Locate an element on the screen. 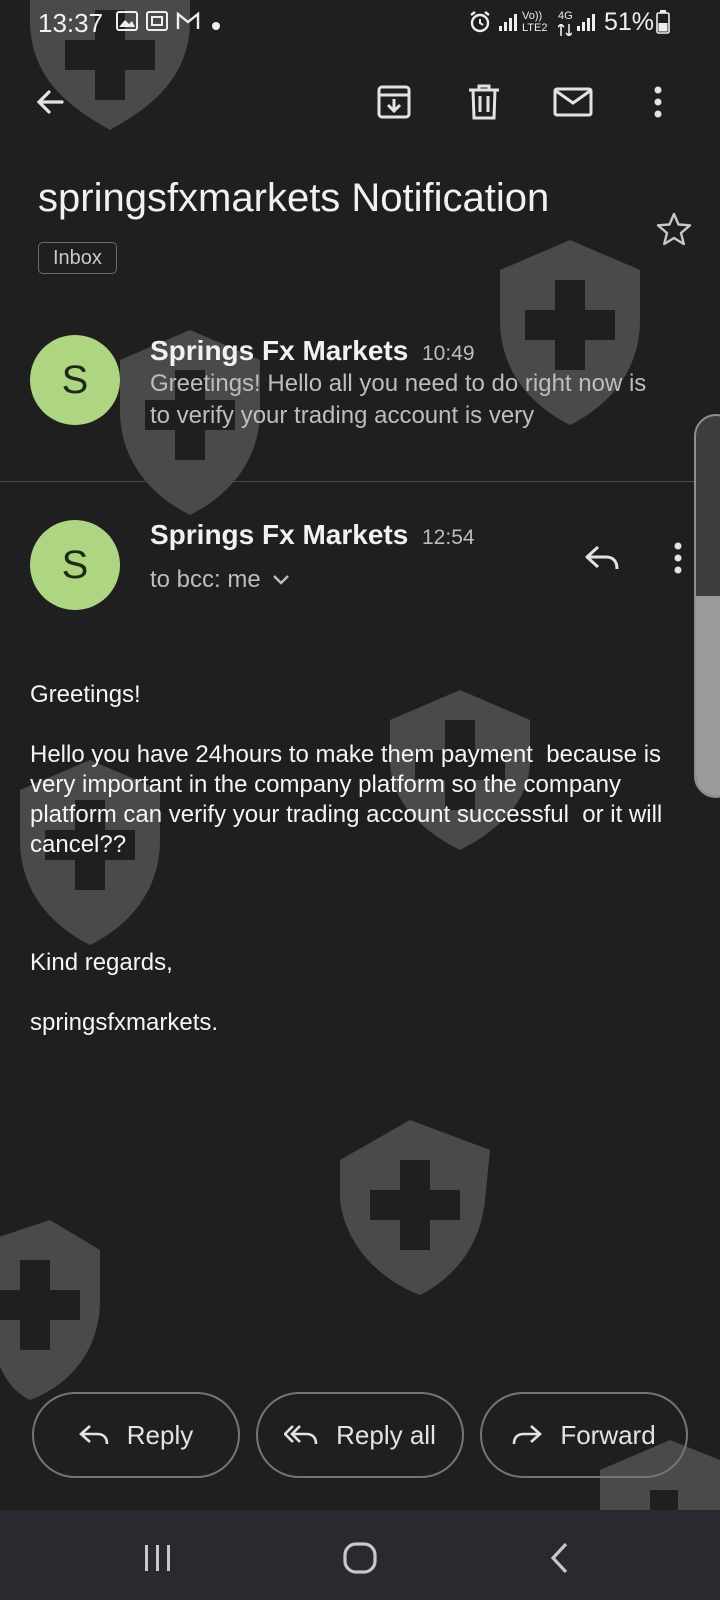 The width and height of the screenshot is (720, 1600). forward-icon is located at coordinates (528, 1435).